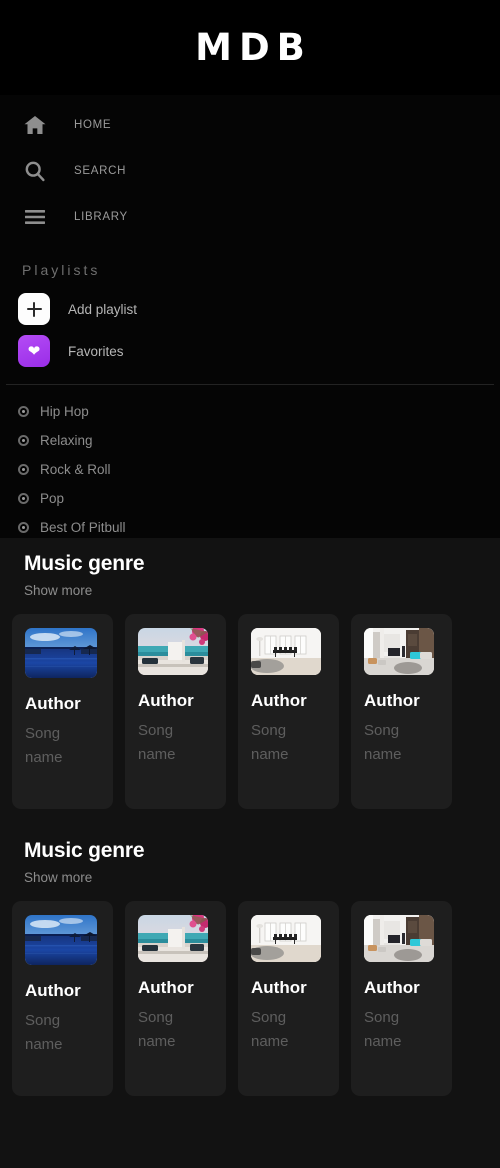  What do you see at coordinates (250, 309) in the screenshot?
I see `add-playlist-button: Add playlist` at bounding box center [250, 309].